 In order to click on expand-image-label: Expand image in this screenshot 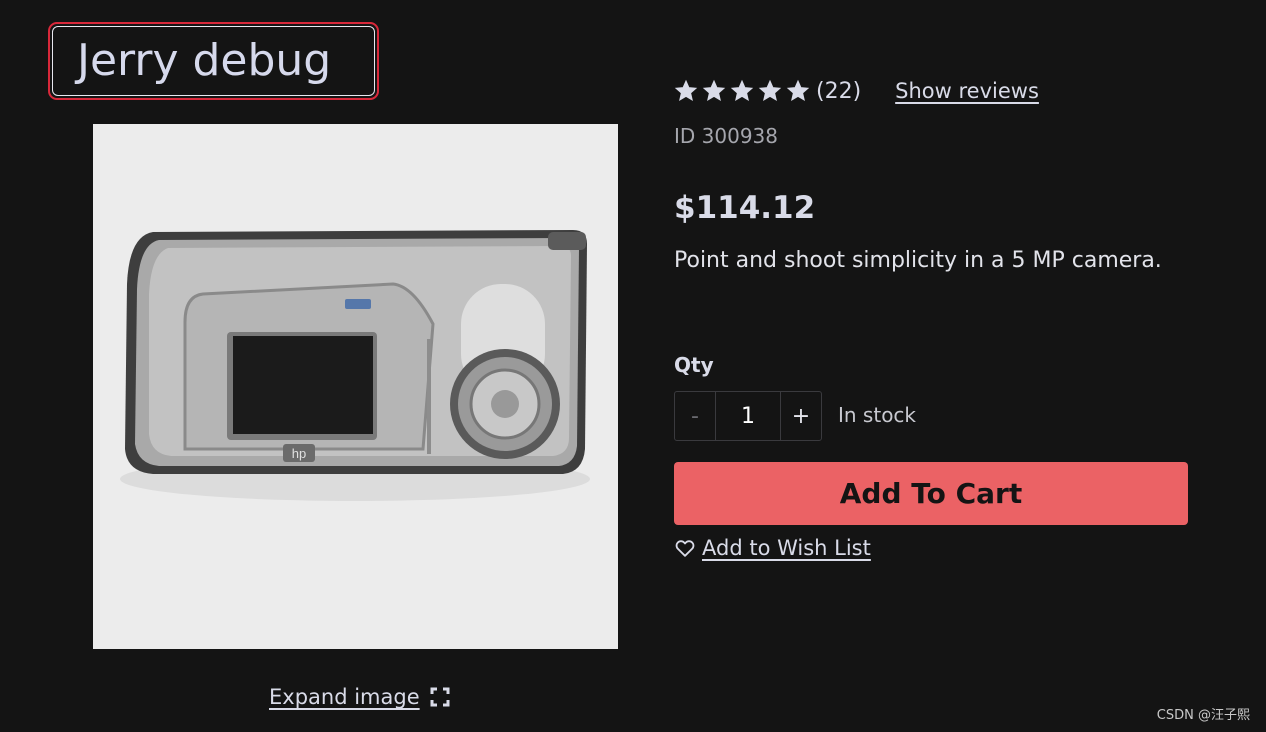, I will do `click(344, 697)`.